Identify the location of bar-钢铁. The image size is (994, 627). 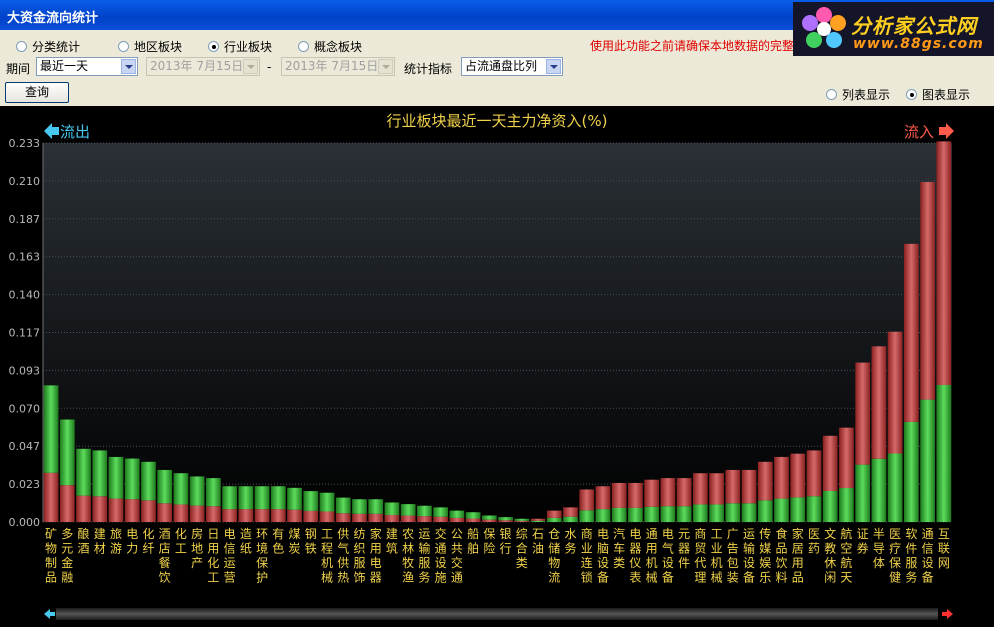
(311, 506).